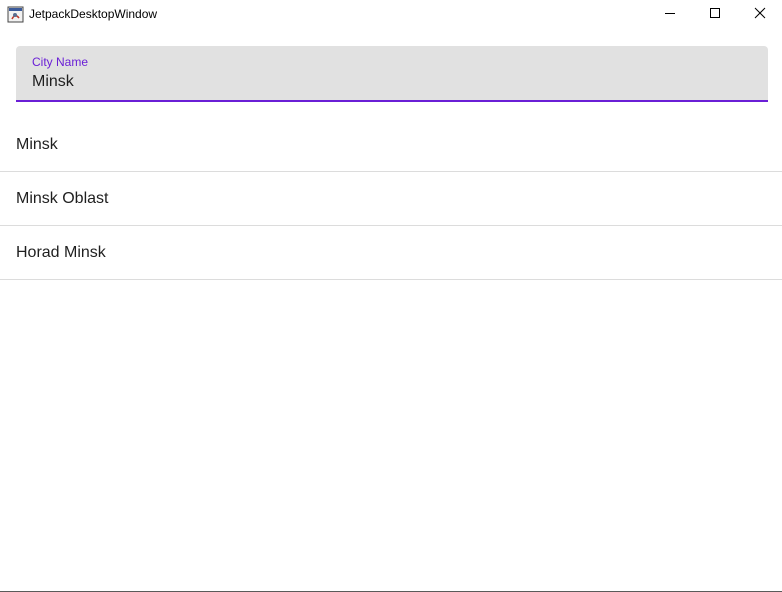 This screenshot has width=782, height=592. I want to click on minimize-button, so click(670, 15).